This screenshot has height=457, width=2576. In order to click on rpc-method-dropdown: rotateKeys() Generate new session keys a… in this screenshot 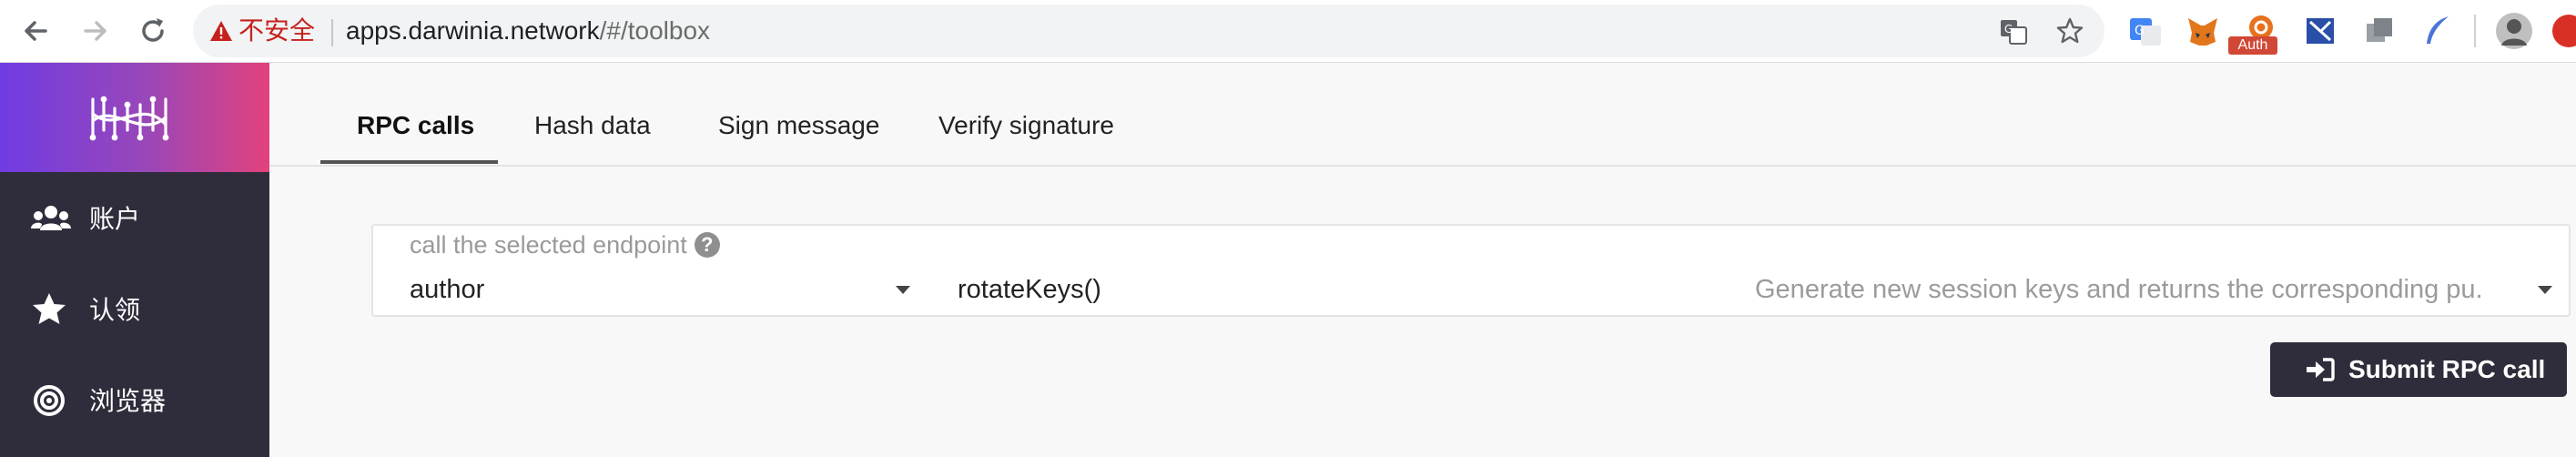, I will do `click(1759, 289)`.